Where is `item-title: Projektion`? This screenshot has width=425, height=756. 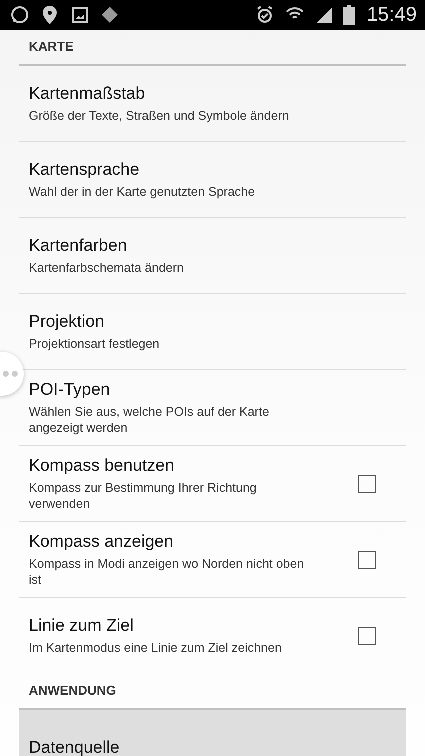
item-title: Projektion is located at coordinates (67, 322).